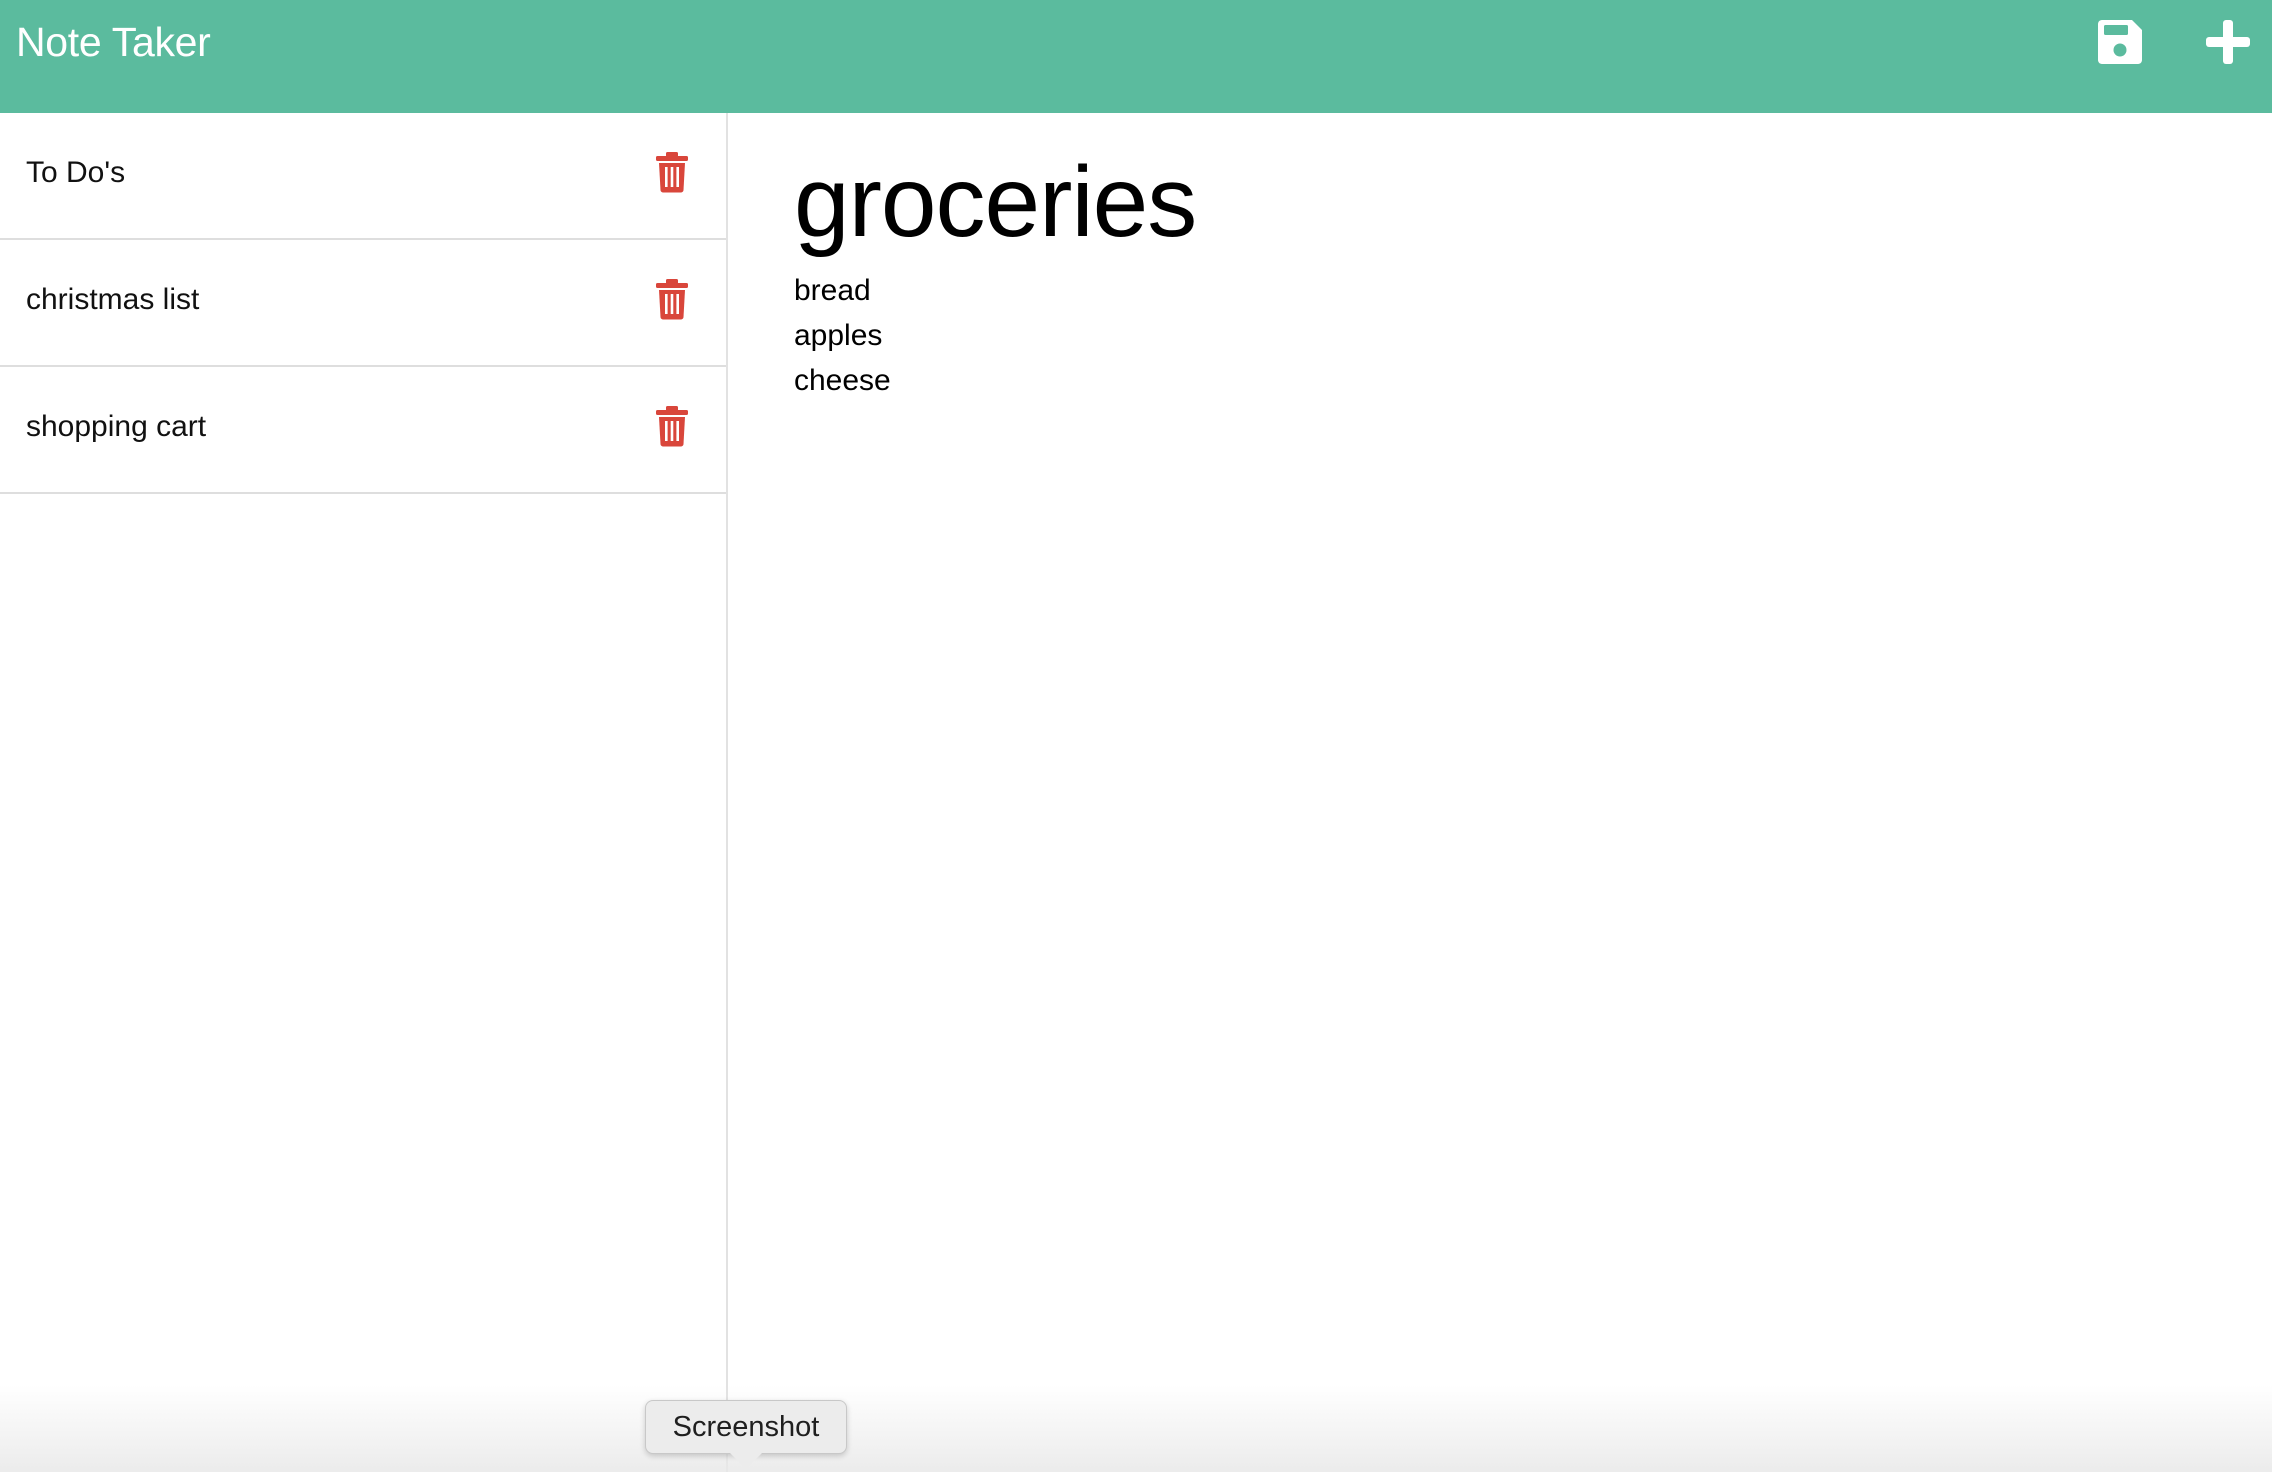 The image size is (2272, 1472). I want to click on note-list-item-title: To Do's, so click(76, 172).